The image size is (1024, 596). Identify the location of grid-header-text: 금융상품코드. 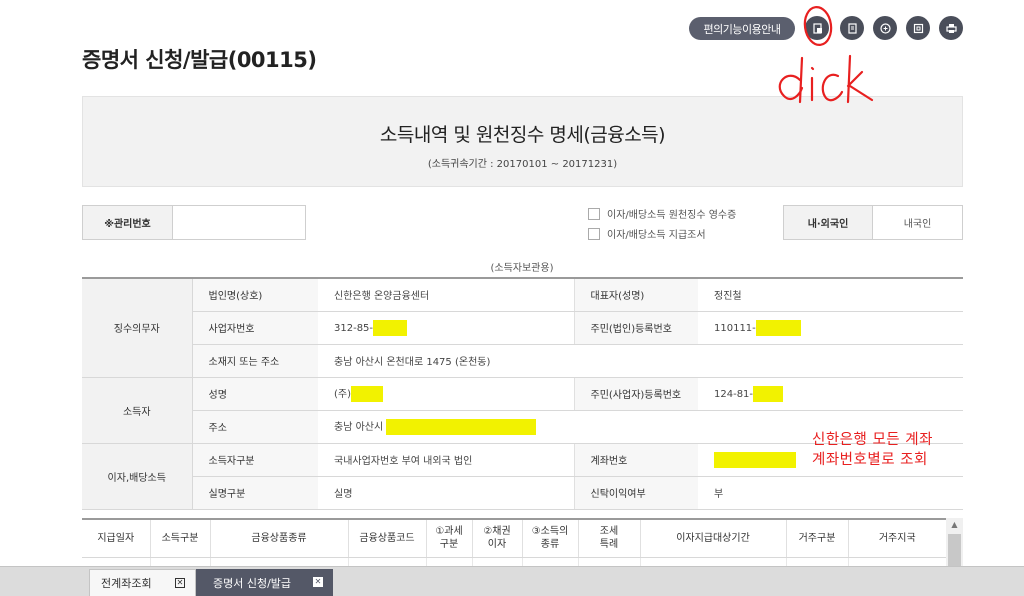
(387, 538).